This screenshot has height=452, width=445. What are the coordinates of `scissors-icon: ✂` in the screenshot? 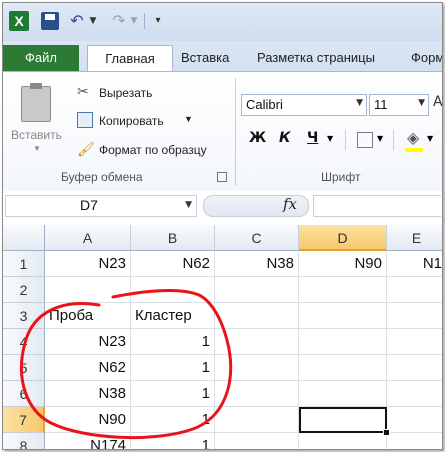 It's located at (83, 92).